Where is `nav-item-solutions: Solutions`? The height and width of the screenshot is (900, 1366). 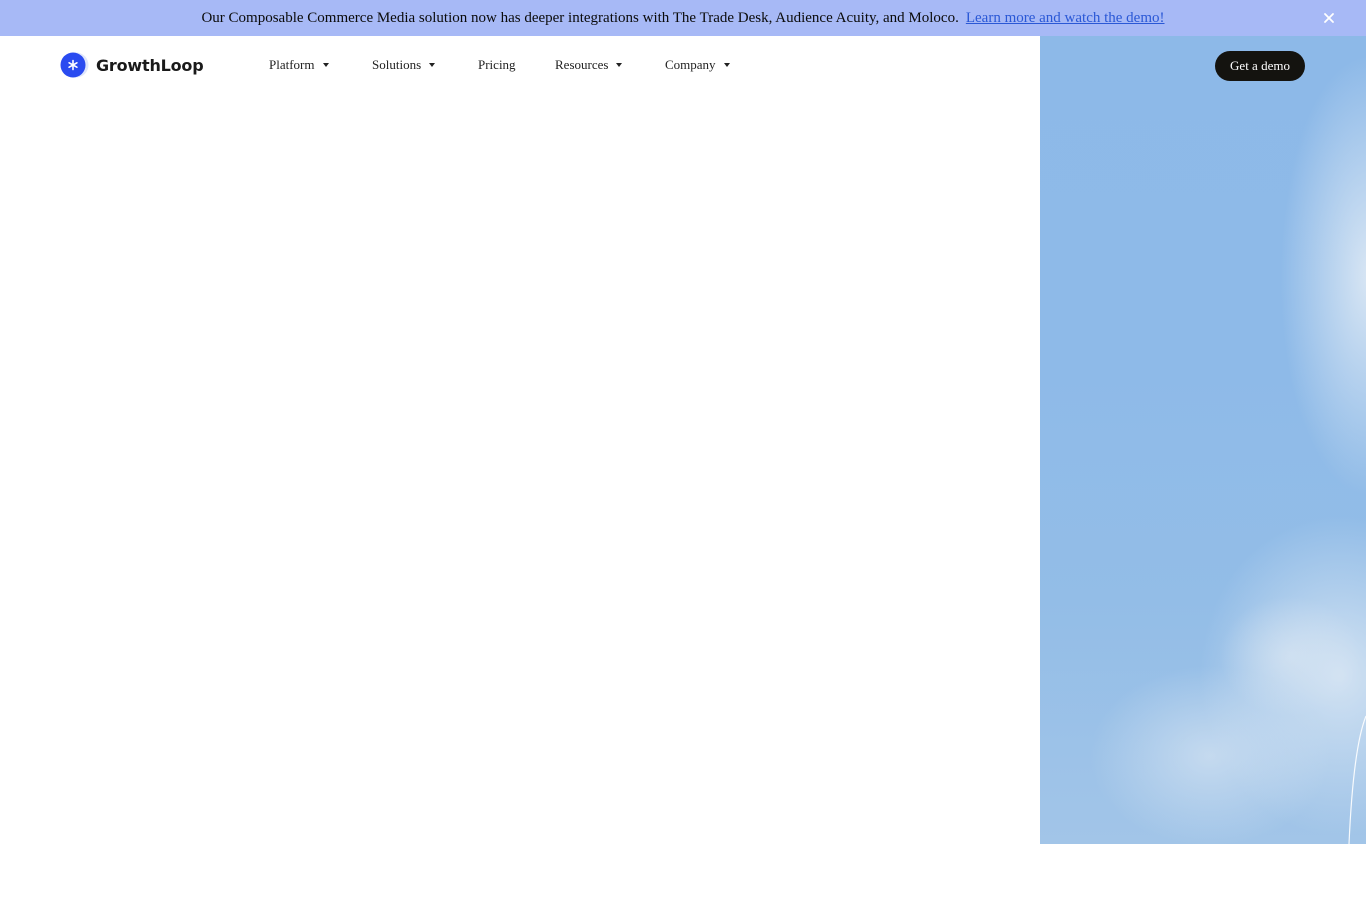
nav-item-solutions: Solutions is located at coordinates (404, 65).